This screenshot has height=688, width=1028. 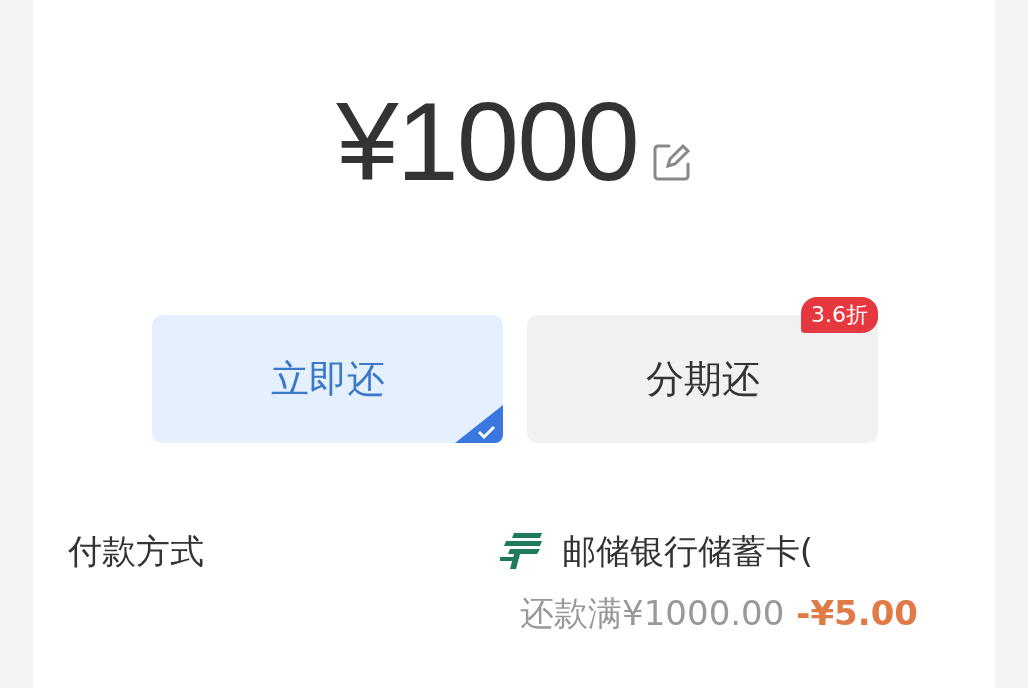 What do you see at coordinates (136, 551) in the screenshot?
I see `payment-label: 付款方式` at bounding box center [136, 551].